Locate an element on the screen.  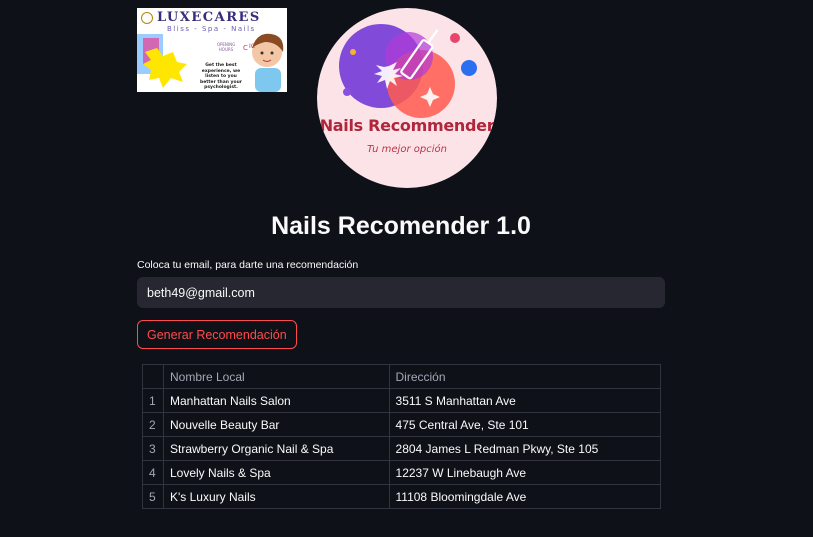
salon-address-cell: 2804 James L Redman Pkwy, Ste 105 is located at coordinates (525, 448).